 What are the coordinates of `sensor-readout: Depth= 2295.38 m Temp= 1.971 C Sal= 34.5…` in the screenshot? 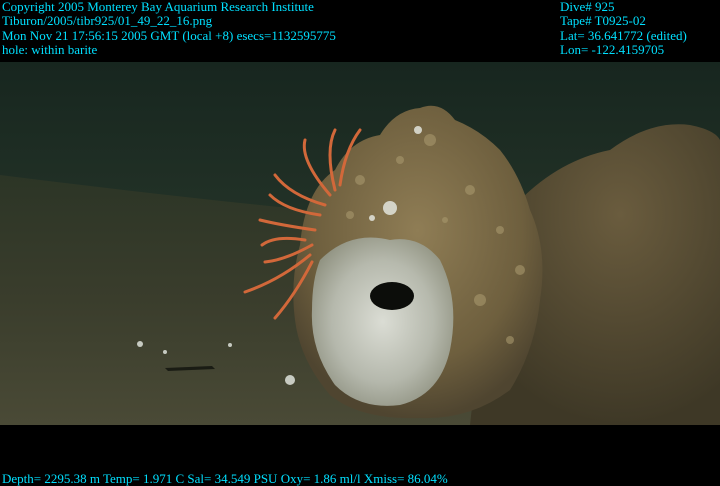 It's located at (225, 478).